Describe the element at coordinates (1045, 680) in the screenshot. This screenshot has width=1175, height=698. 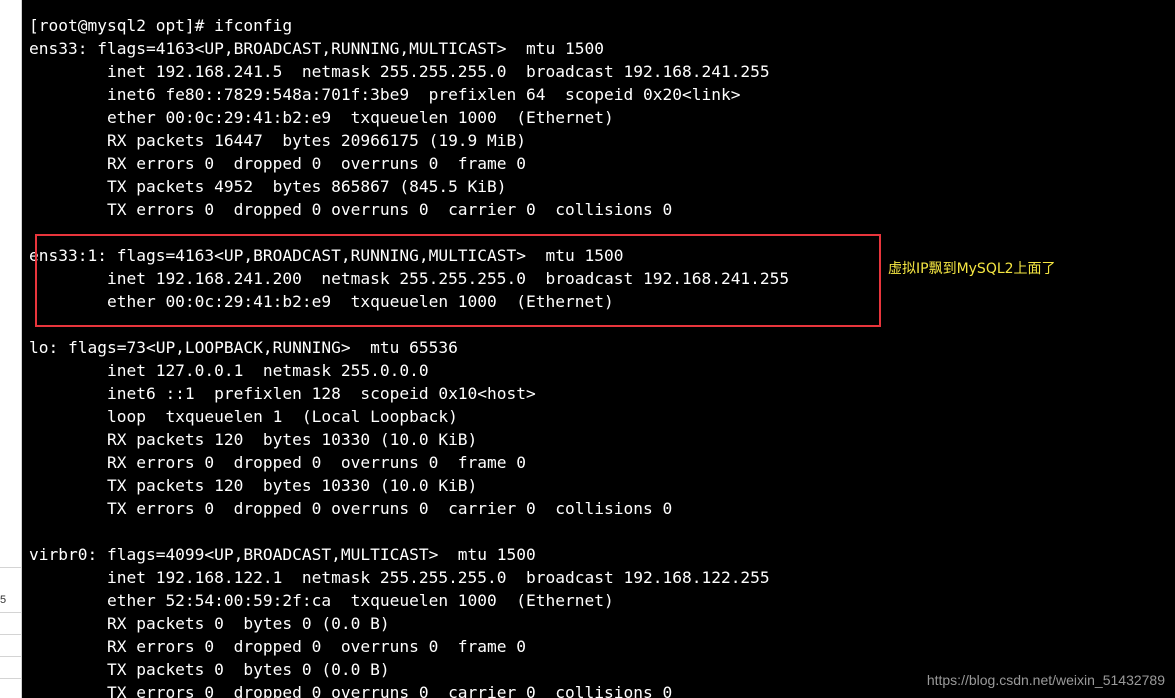
I see `watermark: https://blog.csdn.net/weixin_51432789` at that location.